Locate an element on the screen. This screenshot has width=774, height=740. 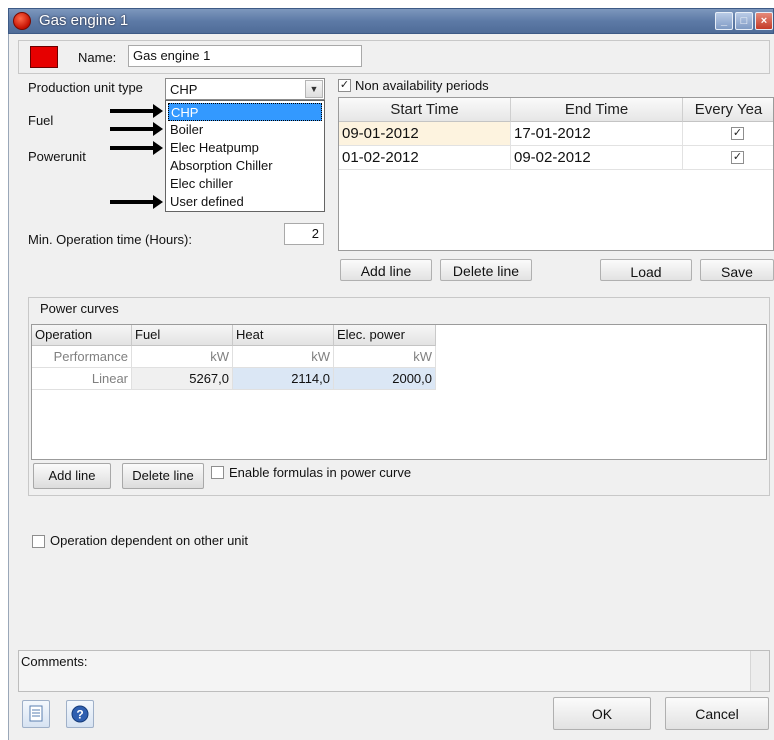
column-header-heat: Heat is located at coordinates (283, 335).